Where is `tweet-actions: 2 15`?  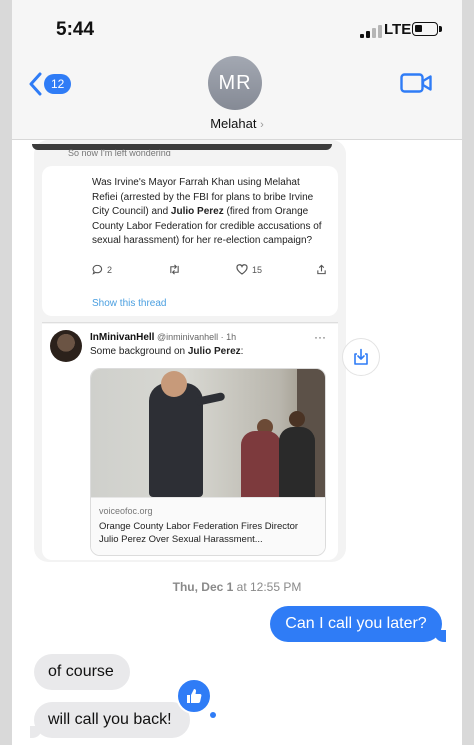
tweet-actions: 2 15 is located at coordinates (212, 272).